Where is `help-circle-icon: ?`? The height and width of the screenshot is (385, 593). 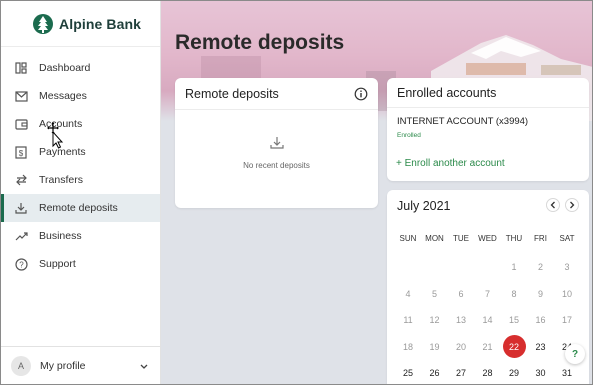
help-circle-icon: ? is located at coordinates (21, 264).